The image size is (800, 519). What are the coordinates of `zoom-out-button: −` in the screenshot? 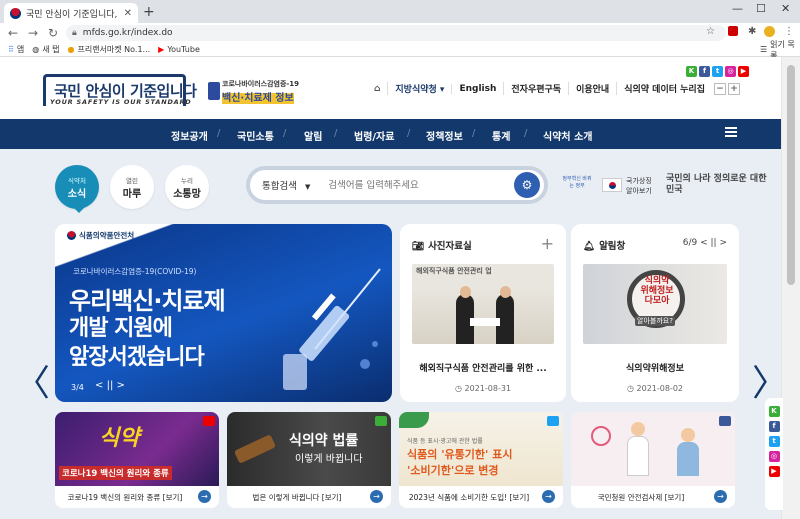 It's located at (720, 88).